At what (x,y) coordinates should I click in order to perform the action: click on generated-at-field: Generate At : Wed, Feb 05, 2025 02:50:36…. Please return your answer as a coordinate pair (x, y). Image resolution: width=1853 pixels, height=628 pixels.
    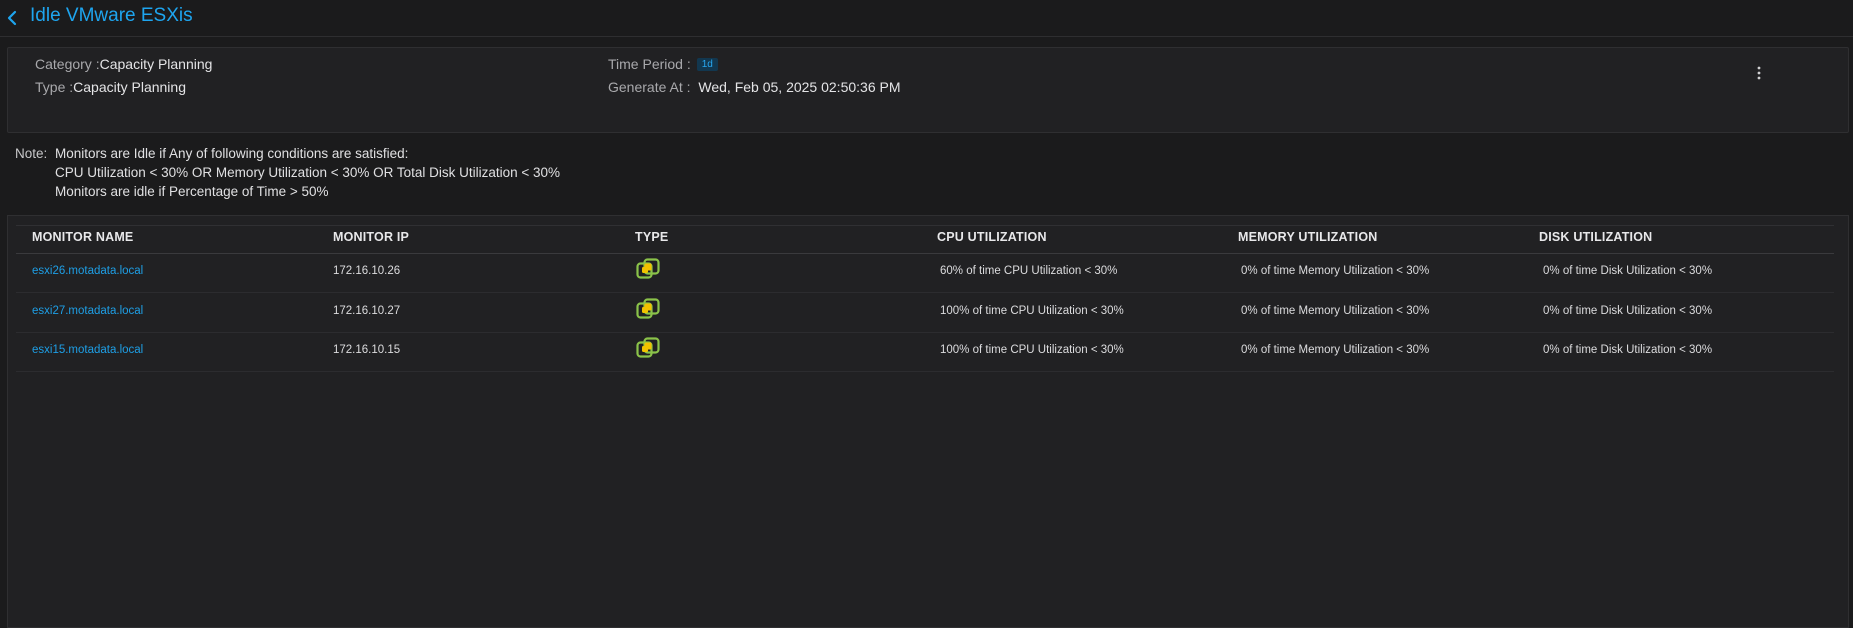
    Looking at the image, I should click on (754, 87).